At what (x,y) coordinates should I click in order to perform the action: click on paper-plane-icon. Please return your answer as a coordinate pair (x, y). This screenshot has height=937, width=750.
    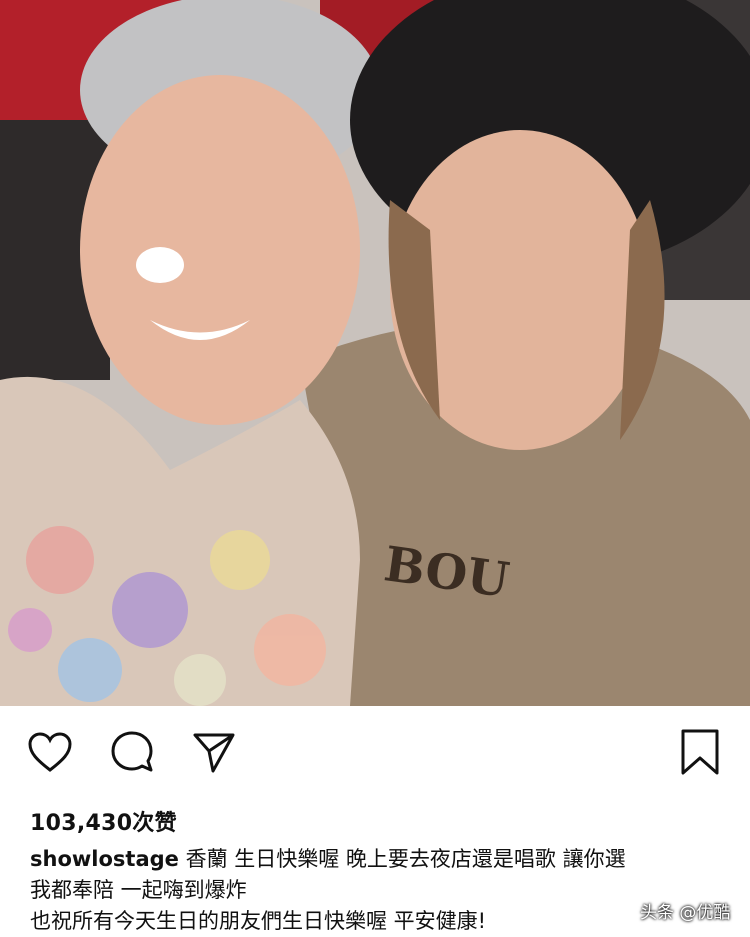
    Looking at the image, I should click on (214, 752).